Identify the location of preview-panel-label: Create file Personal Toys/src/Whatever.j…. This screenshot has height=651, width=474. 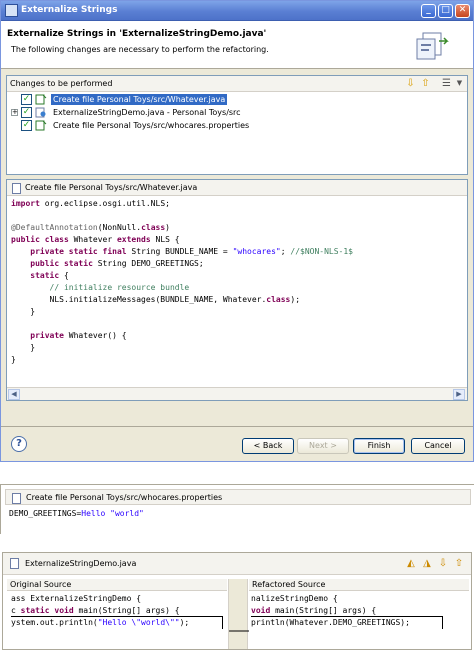
(111, 187).